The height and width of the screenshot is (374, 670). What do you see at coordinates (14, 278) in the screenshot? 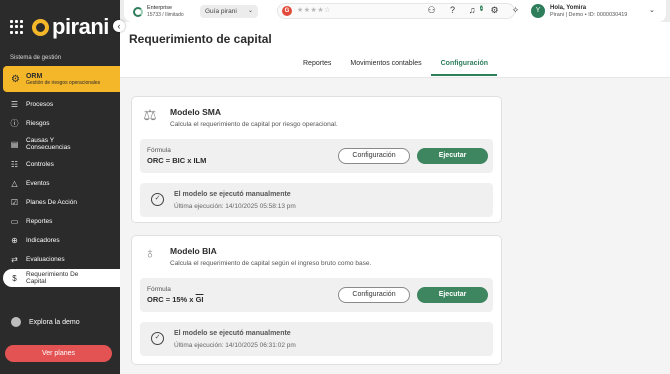
I see `capital-icon: $` at bounding box center [14, 278].